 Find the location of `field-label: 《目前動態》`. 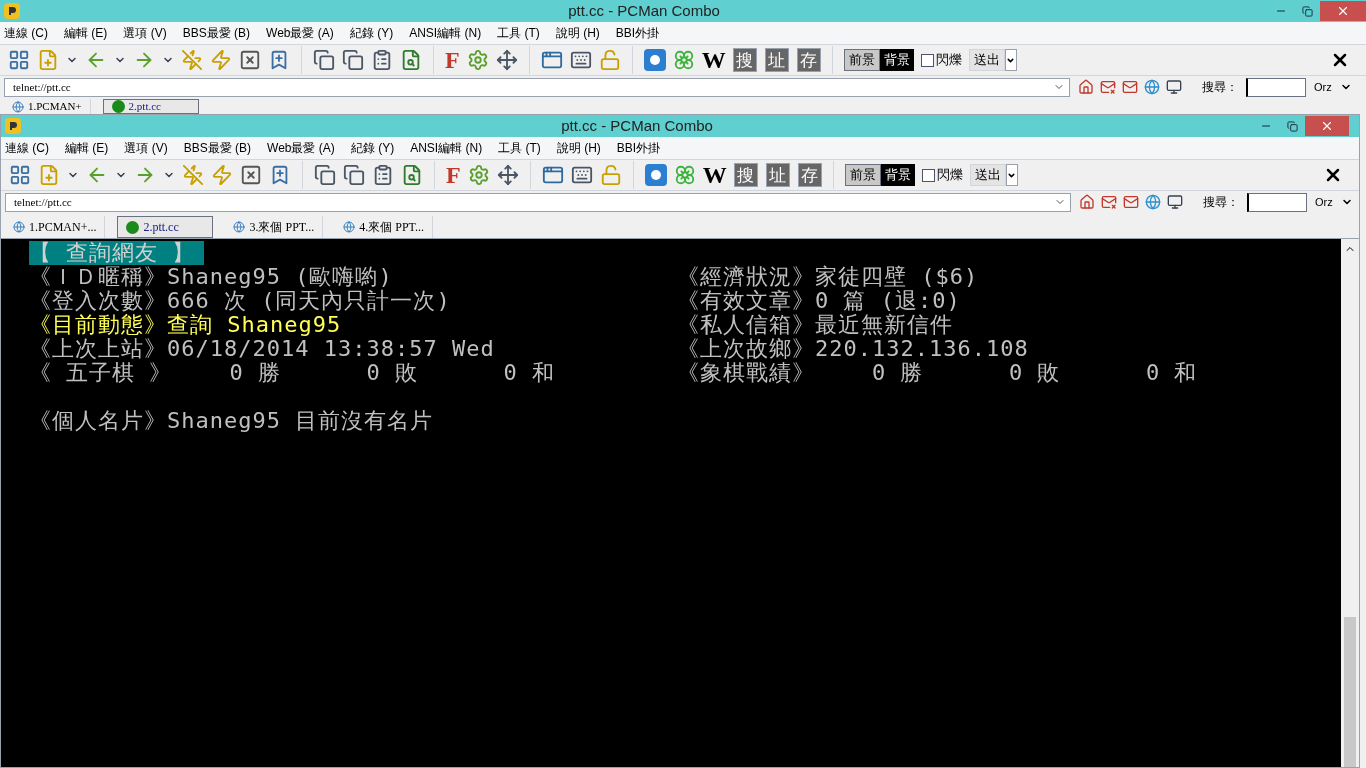

field-label: 《目前動態》 is located at coordinates (98, 325).